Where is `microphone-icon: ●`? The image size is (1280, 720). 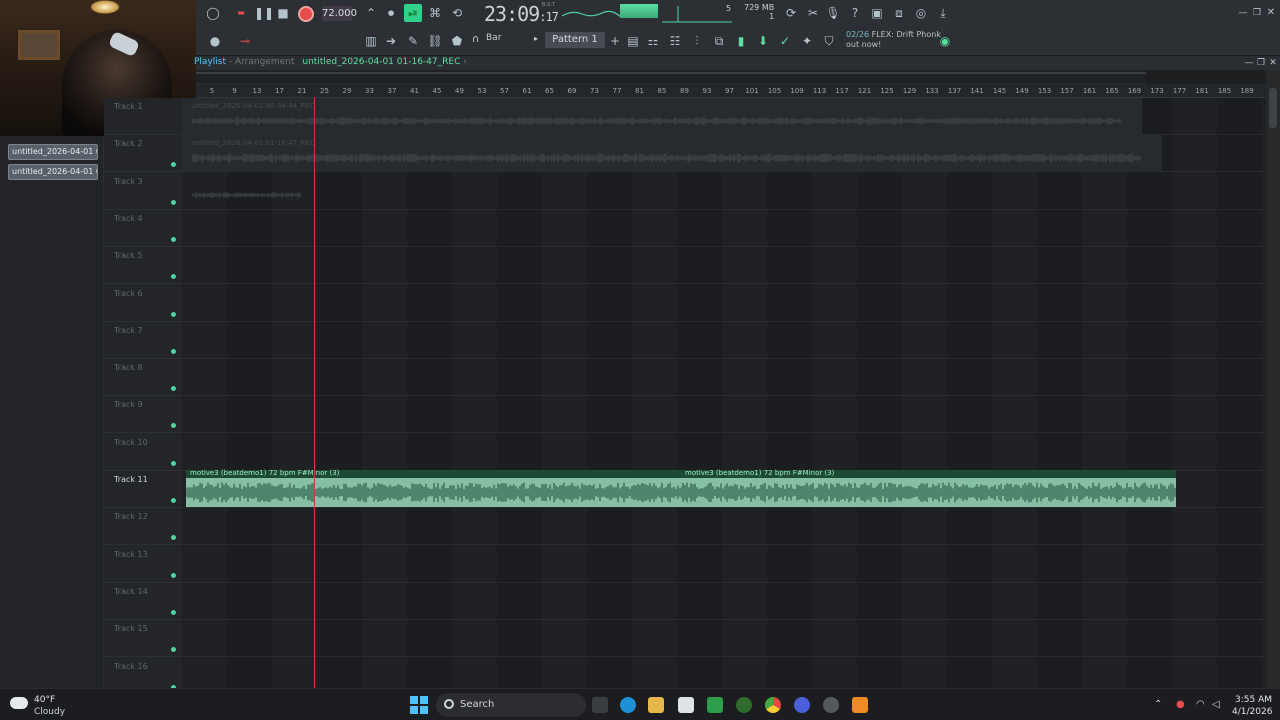
microphone-icon: ● is located at coordinates (1180, 704).